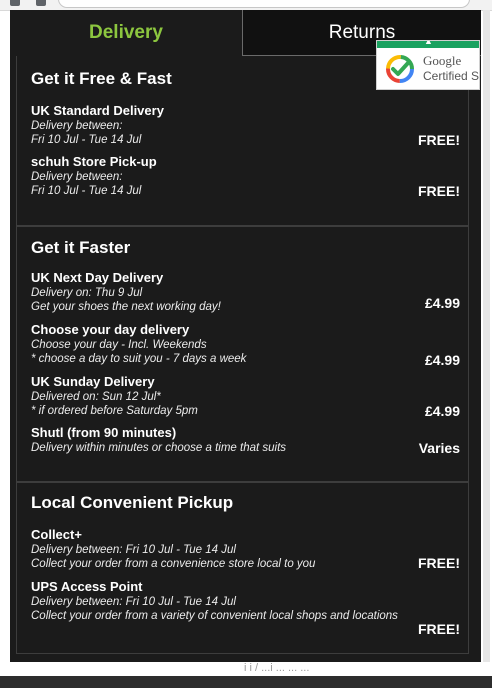 This screenshot has height=688, width=492. I want to click on option-name: UPS Access Point, so click(87, 586).